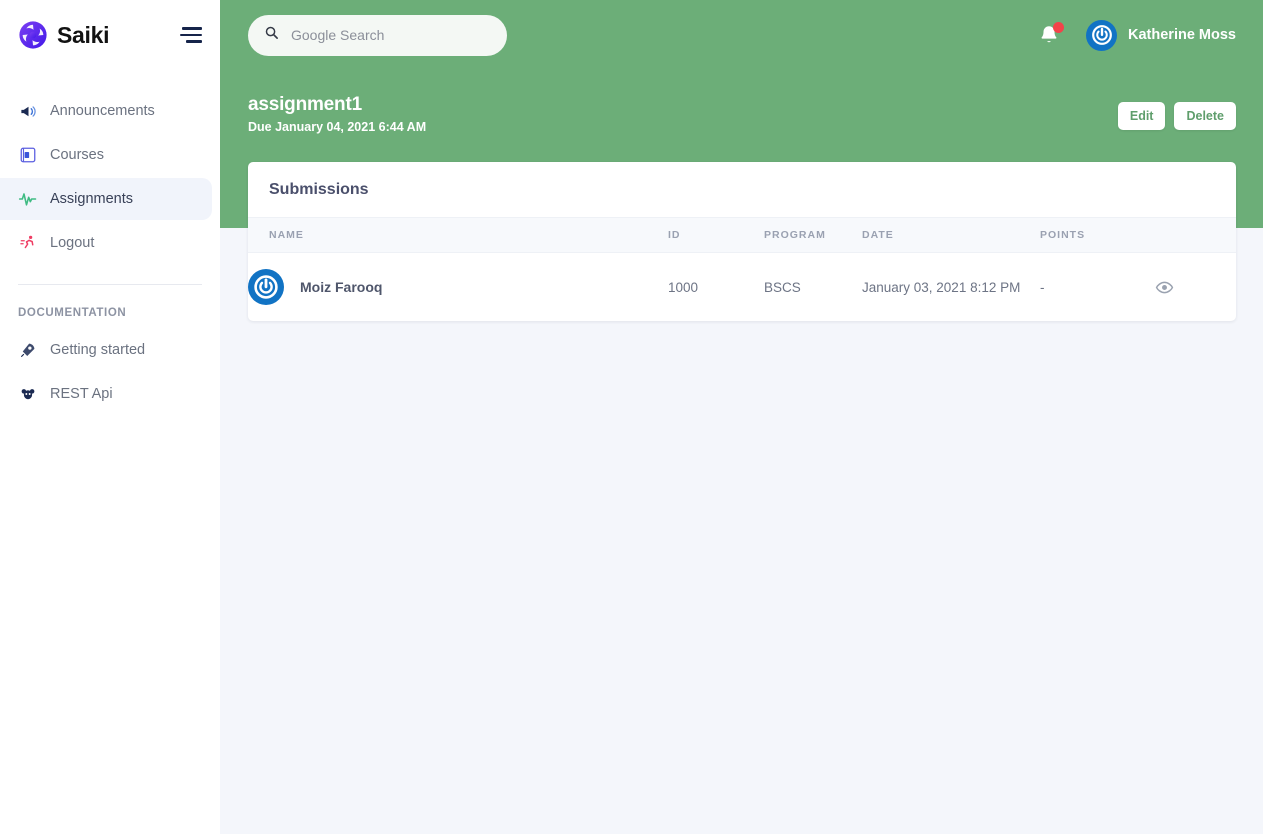  What do you see at coordinates (742, 189) in the screenshot?
I see `card-header: Submissions` at bounding box center [742, 189].